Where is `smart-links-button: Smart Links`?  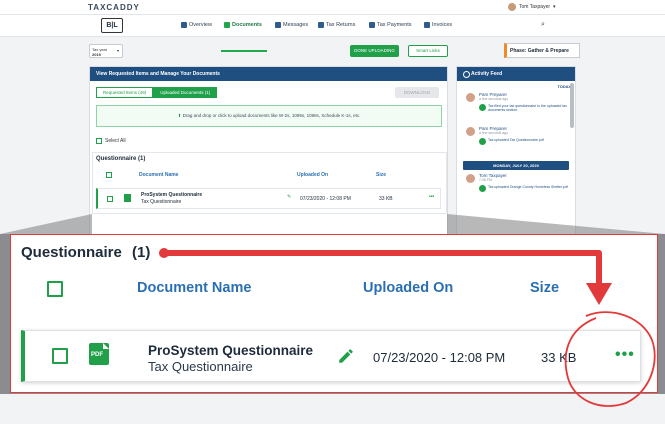
smart-links-button: Smart Links is located at coordinates (428, 51).